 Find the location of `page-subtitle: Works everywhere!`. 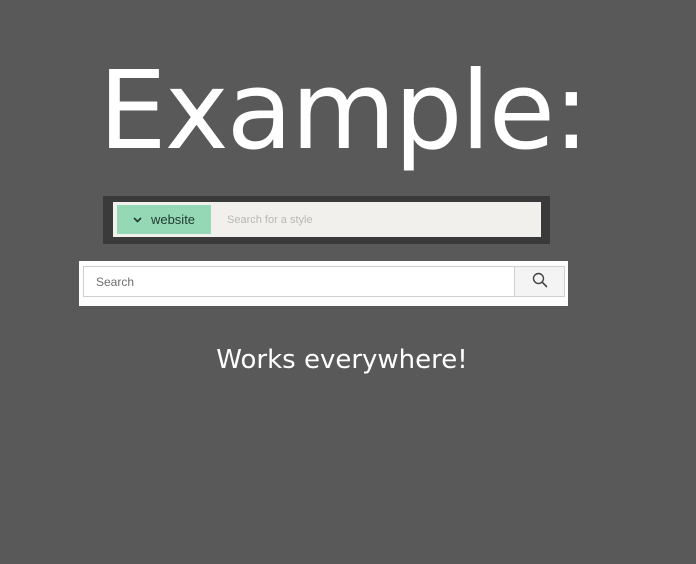

page-subtitle: Works everywhere! is located at coordinates (342, 360).